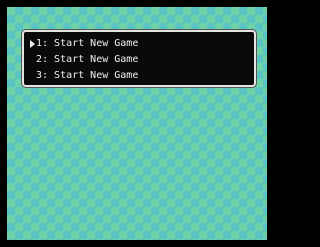 The width and height of the screenshot is (320, 247). What do you see at coordinates (87, 59) in the screenshot?
I see `menu-item-label: 2: Start New Game` at bounding box center [87, 59].